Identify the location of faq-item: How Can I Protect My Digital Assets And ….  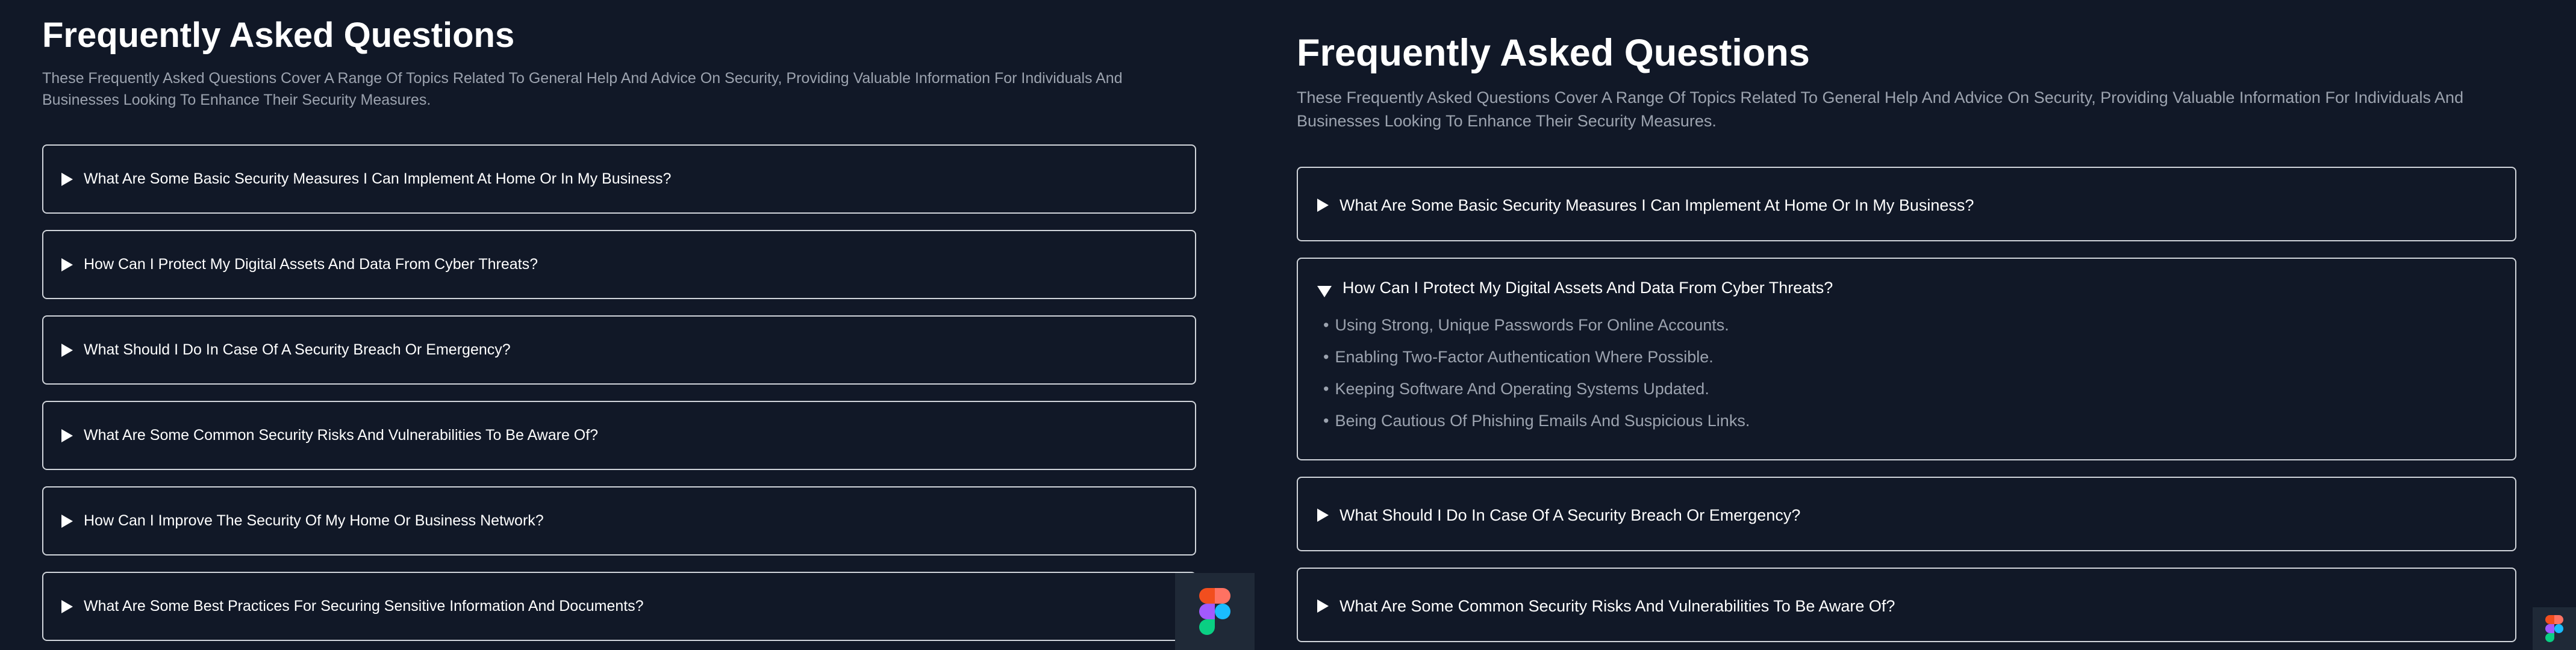
(619, 265).